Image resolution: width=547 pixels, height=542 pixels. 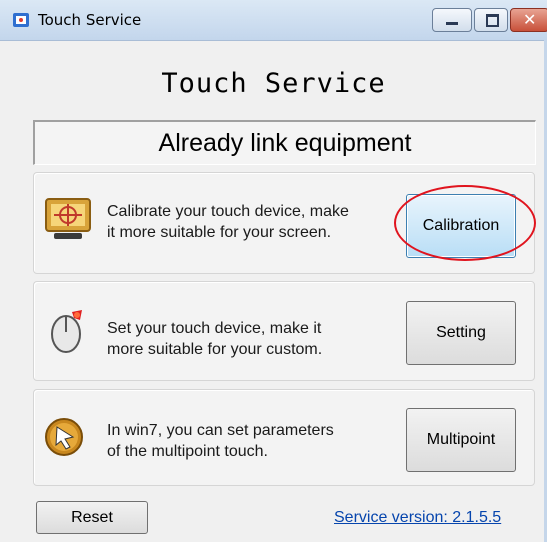 I want to click on window-title: Touch Service, so click(x=90, y=20).